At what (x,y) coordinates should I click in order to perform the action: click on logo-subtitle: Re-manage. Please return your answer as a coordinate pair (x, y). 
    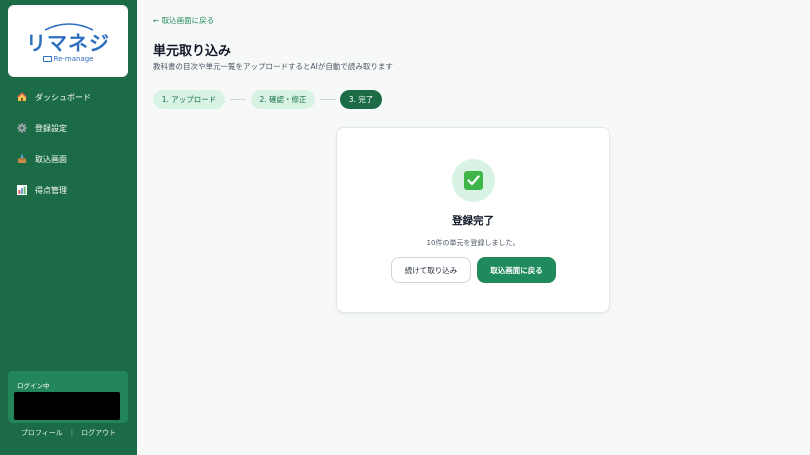
    Looking at the image, I should click on (68, 59).